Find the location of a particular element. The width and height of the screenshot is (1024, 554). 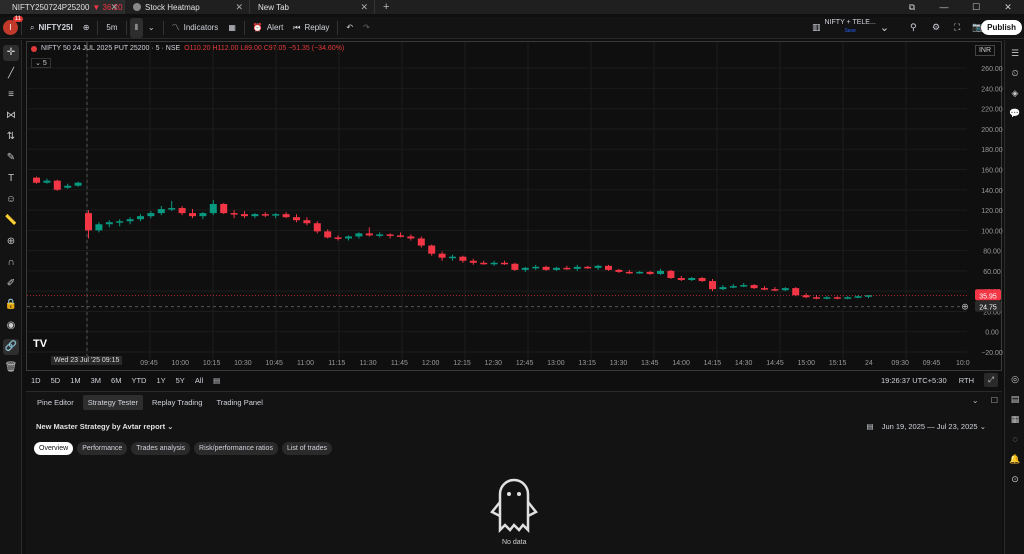

position-icon: ⇅ is located at coordinates (11, 137).